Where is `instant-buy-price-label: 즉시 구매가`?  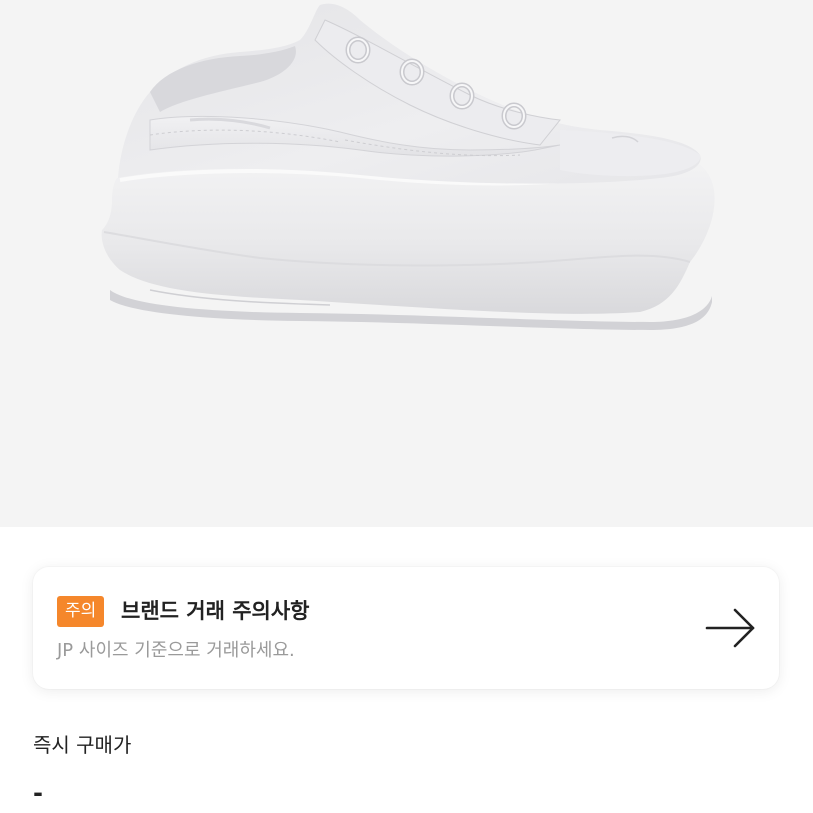
instant-buy-price-label: 즉시 구매가 is located at coordinates (82, 745).